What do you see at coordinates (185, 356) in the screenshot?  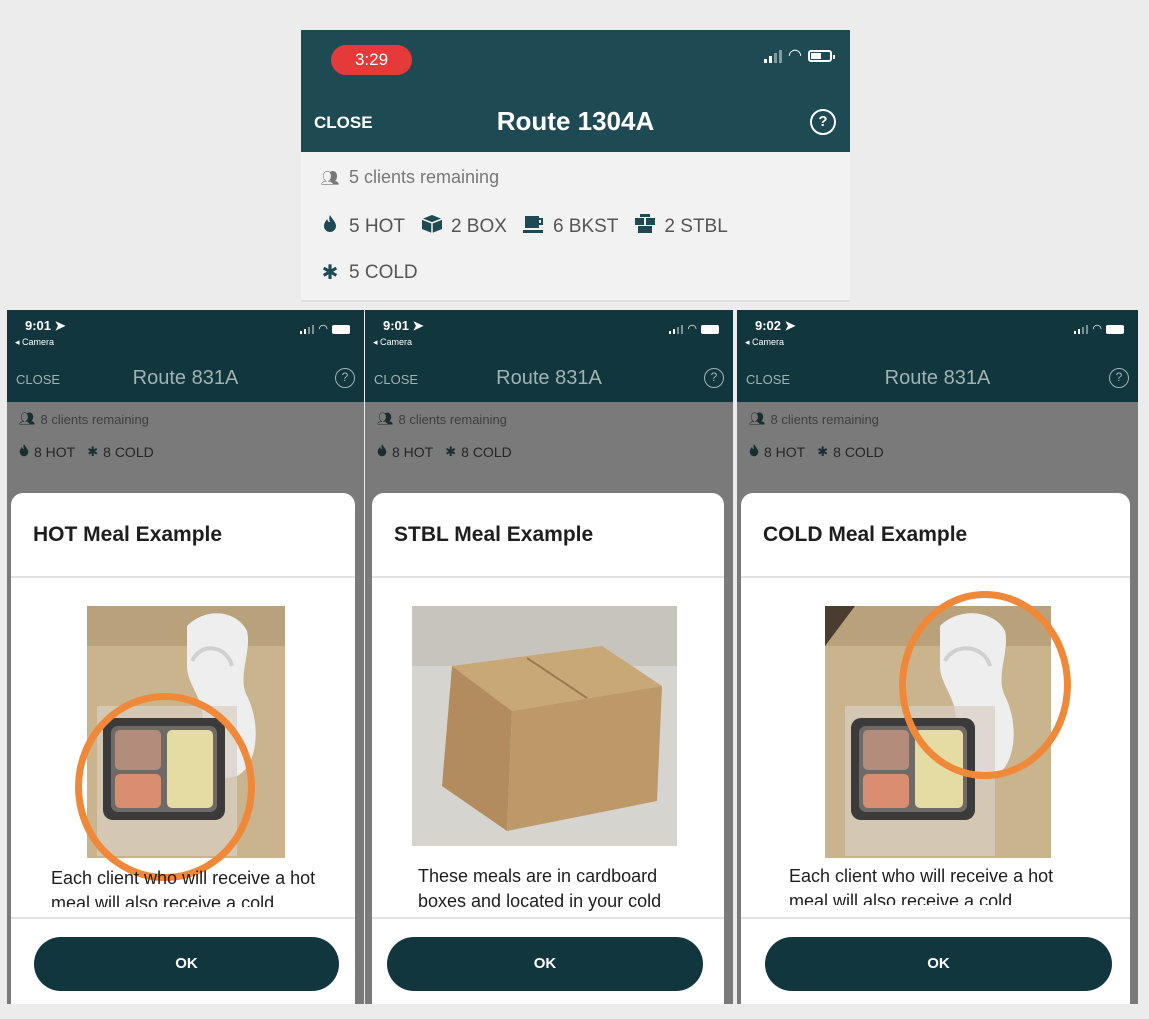 I see `route-header: 9:01 ➤ ◂ Camera ◠ CLOSE Route 831A ?` at bounding box center [185, 356].